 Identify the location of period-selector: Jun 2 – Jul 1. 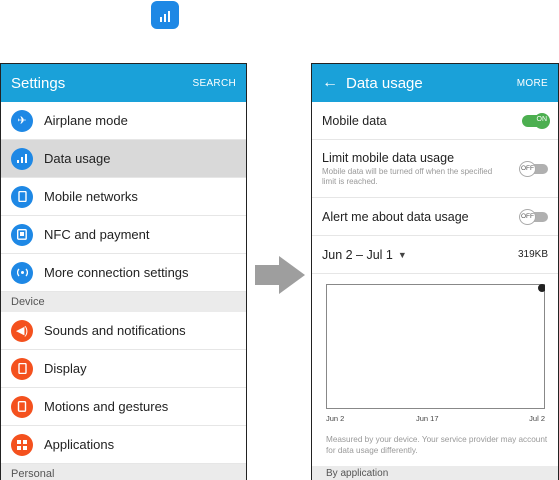
(357, 255).